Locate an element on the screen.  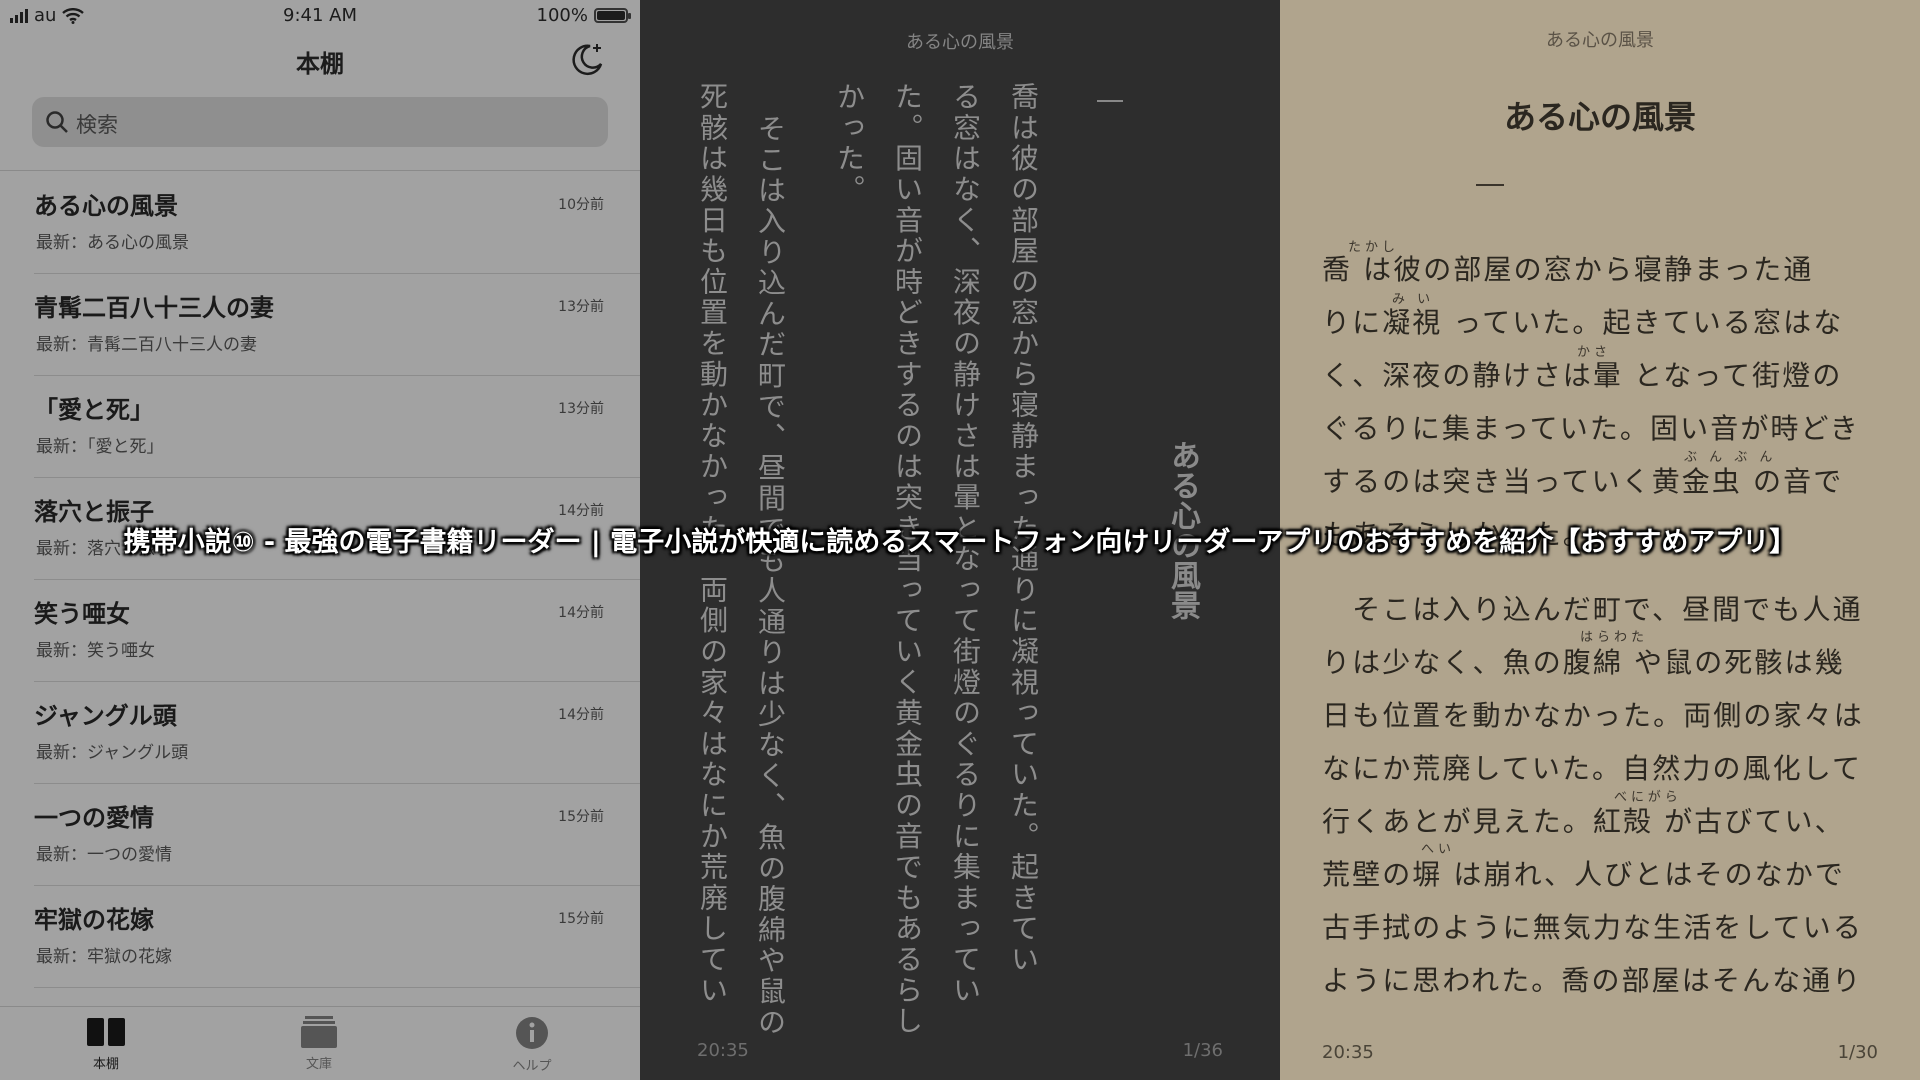
book-updated-time: 10分前 is located at coordinates (581, 205).